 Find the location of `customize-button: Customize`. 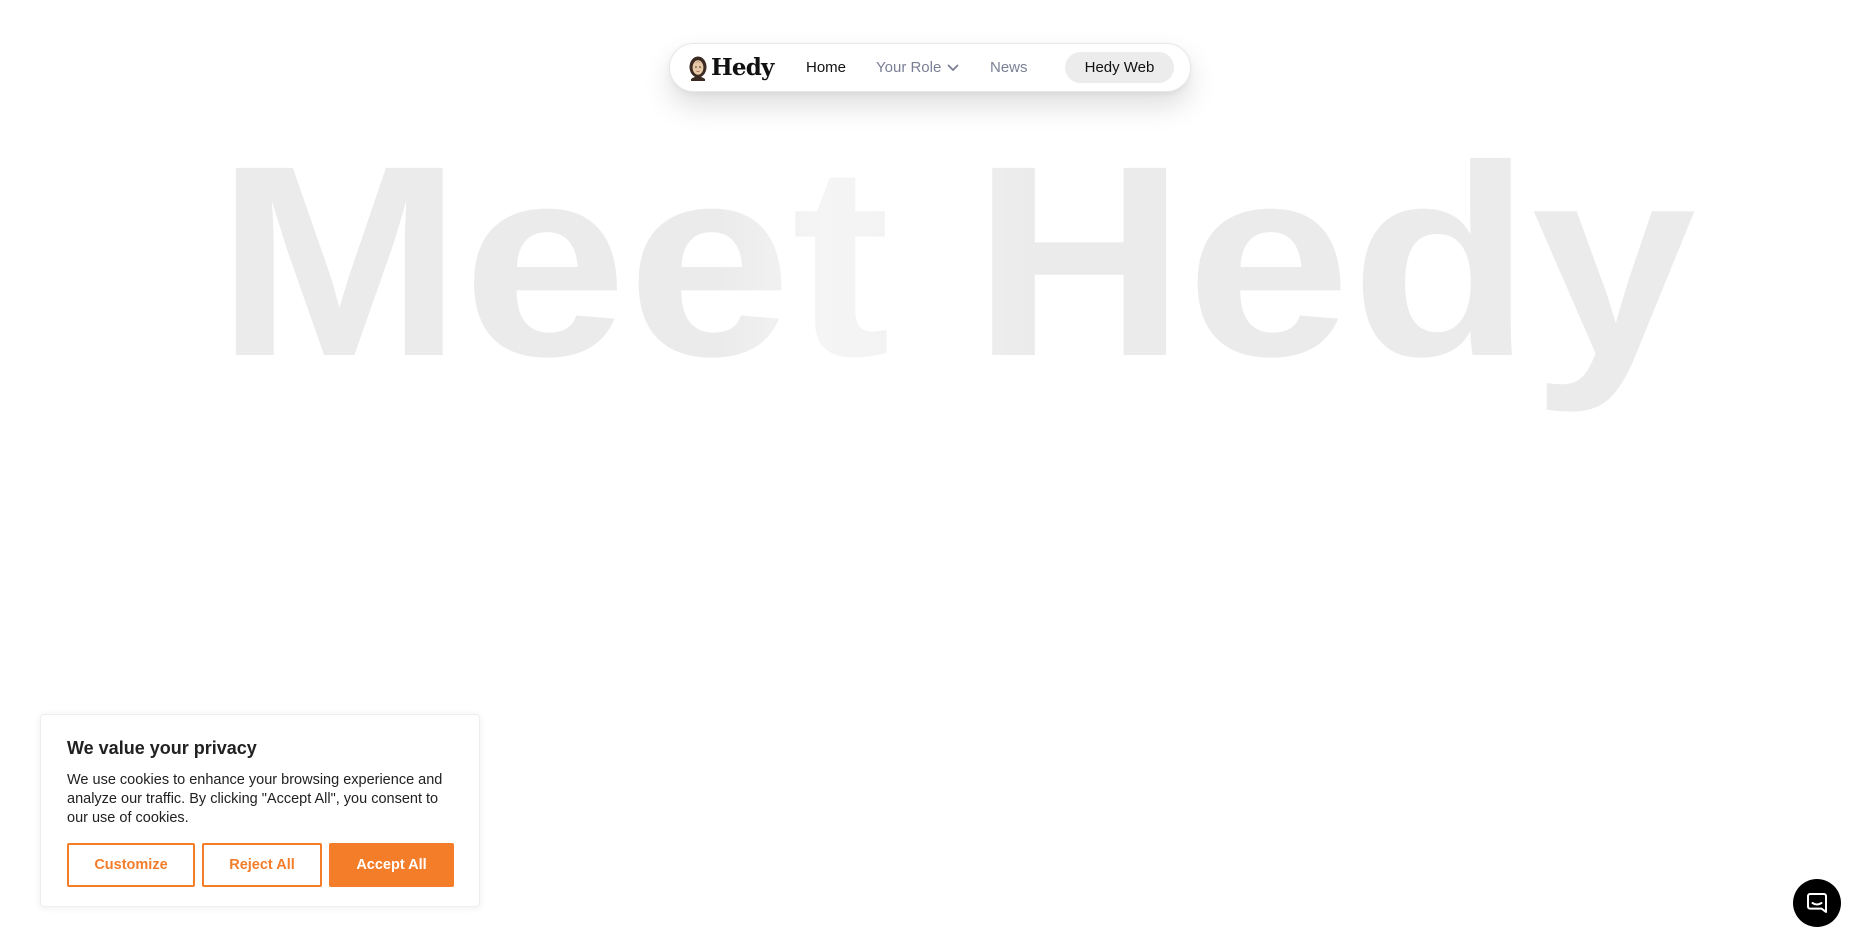

customize-button: Customize is located at coordinates (131, 865).